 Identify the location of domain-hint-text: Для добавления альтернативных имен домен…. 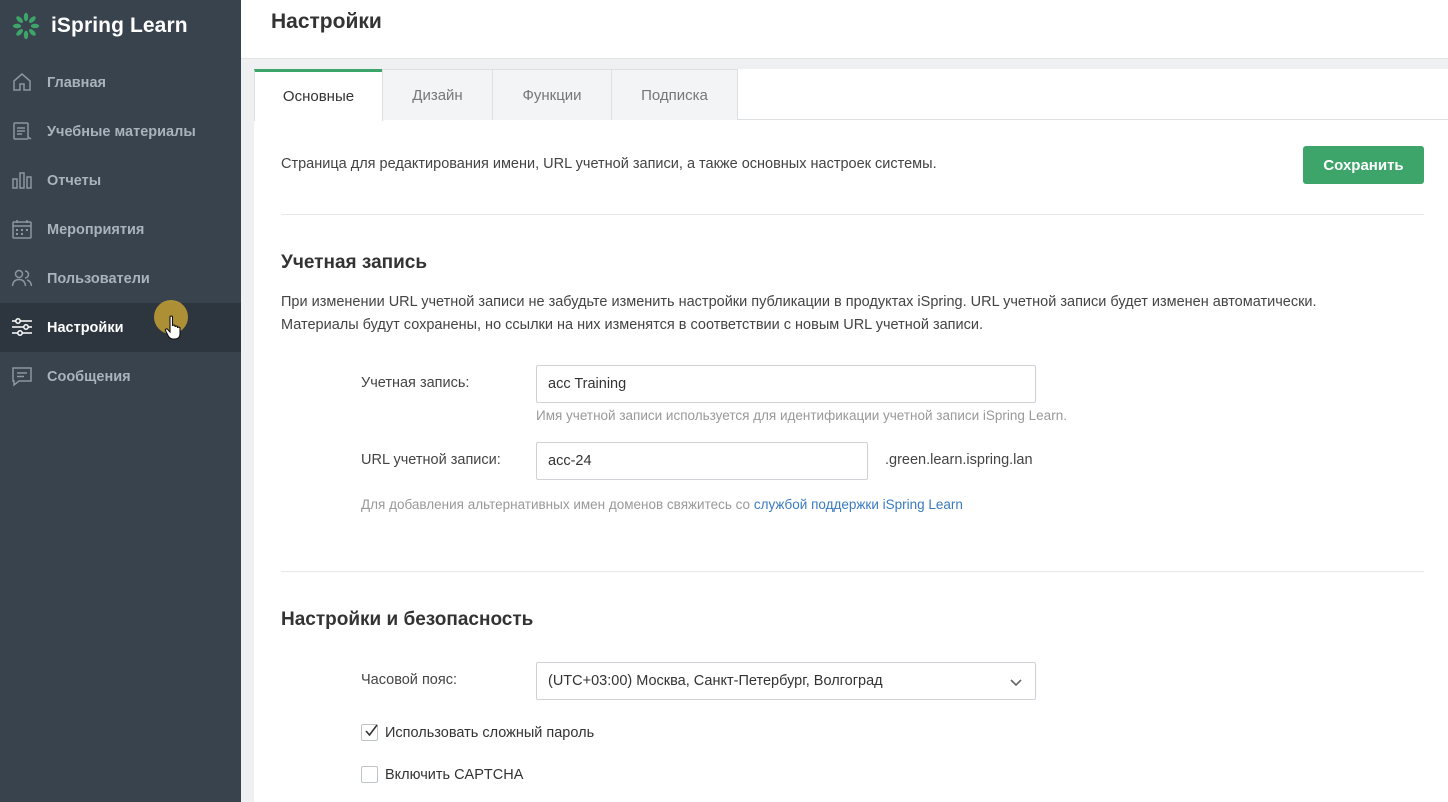
(556, 504).